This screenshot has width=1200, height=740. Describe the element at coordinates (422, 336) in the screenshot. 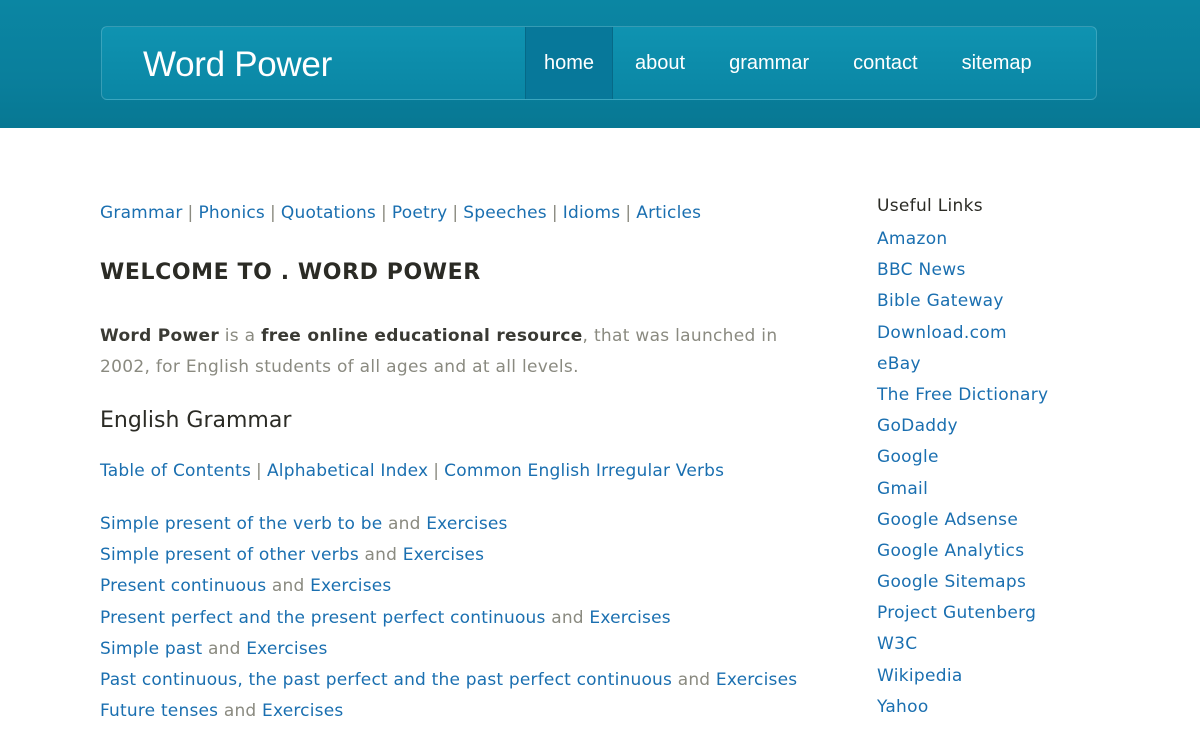

I see `intro-highlight: free online educational resource` at that location.